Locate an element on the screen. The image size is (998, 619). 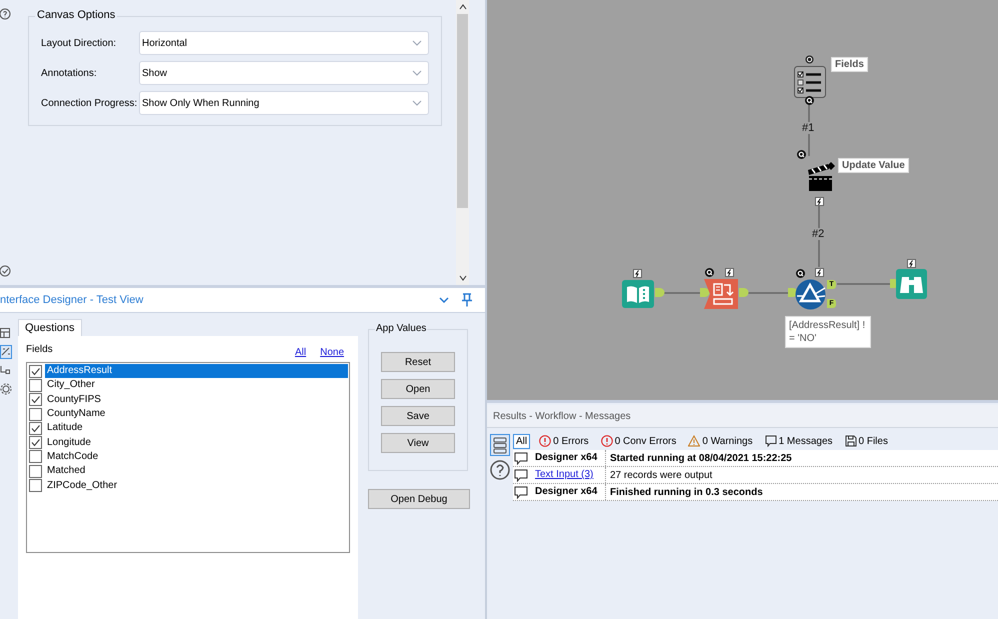
tab: Questions is located at coordinates (50, 327).